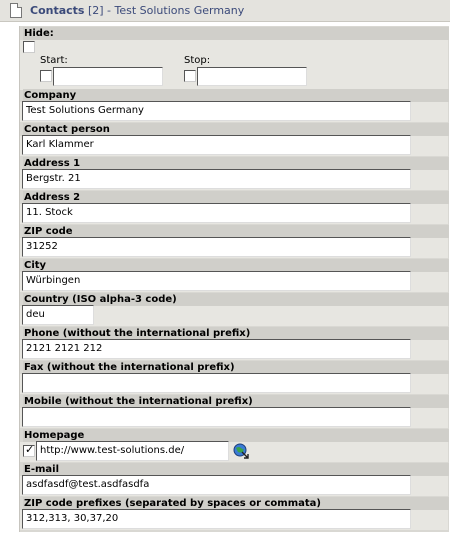  What do you see at coordinates (58, 315) in the screenshot?
I see `country-input: deu` at bounding box center [58, 315].